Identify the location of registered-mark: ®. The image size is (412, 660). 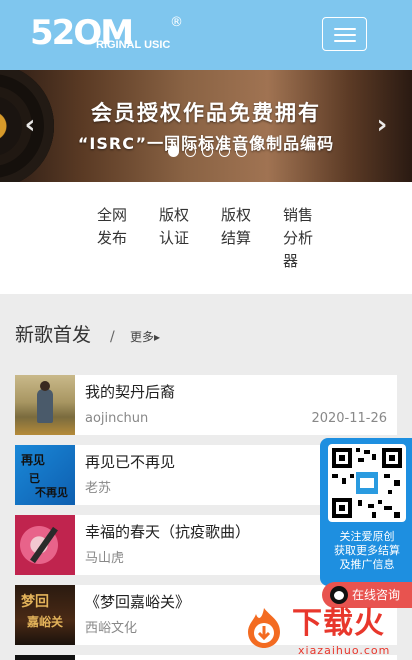
(176, 22).